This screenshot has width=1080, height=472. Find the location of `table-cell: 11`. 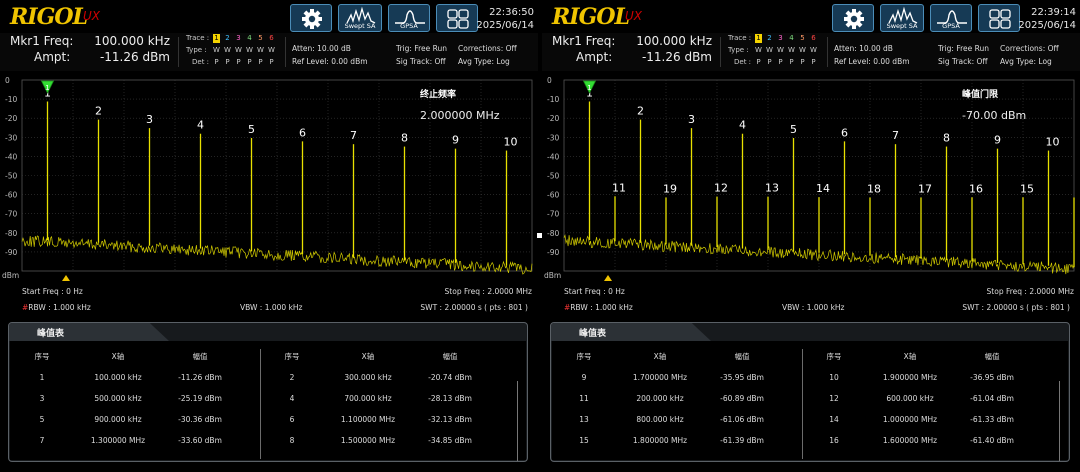

table-cell: 11 is located at coordinates (584, 398).